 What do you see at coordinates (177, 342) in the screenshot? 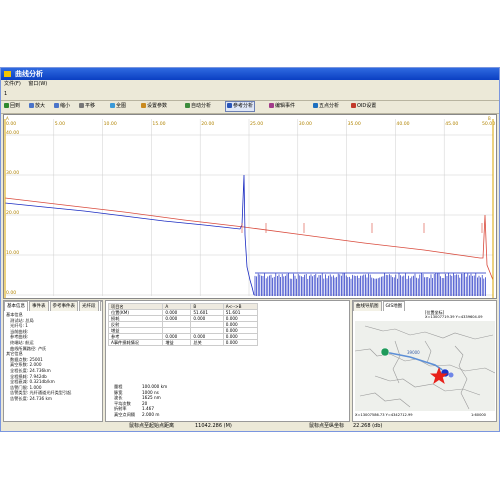
I see `marker-table-cell: 增益` at bounding box center [177, 342].